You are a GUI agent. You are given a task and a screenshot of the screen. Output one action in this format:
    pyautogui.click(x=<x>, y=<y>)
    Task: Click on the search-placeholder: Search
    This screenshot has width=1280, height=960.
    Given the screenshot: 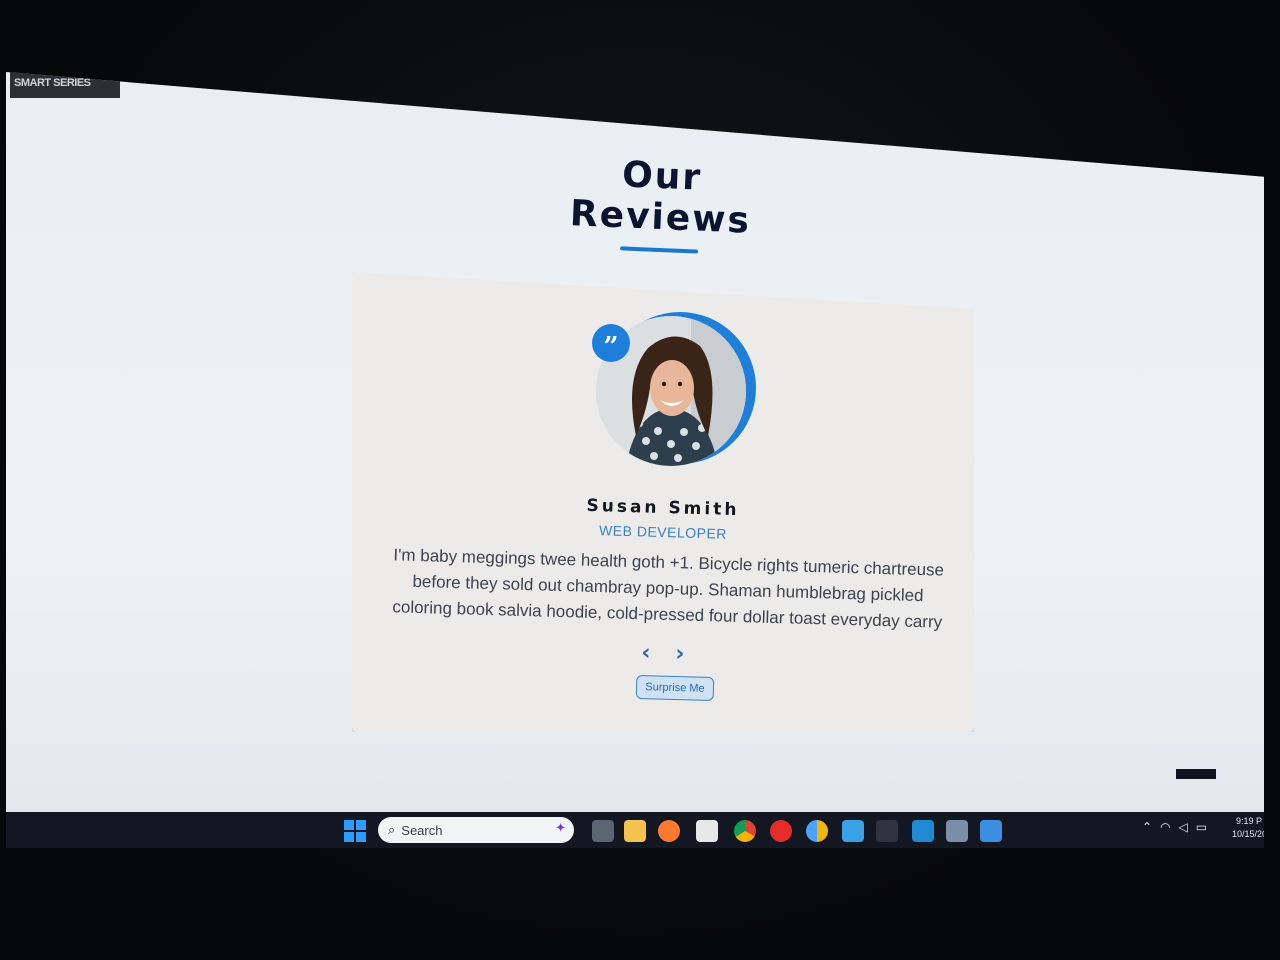 What is the action you would take?
    pyautogui.click(x=422, y=830)
    